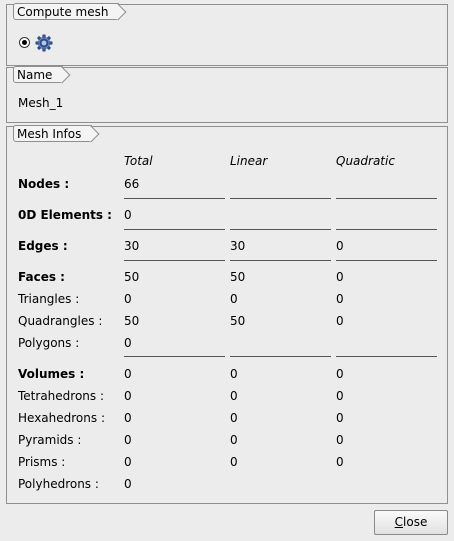 The width and height of the screenshot is (454, 541). What do you see at coordinates (128, 396) in the screenshot?
I see `tetrahedrons-total: 0` at bounding box center [128, 396].